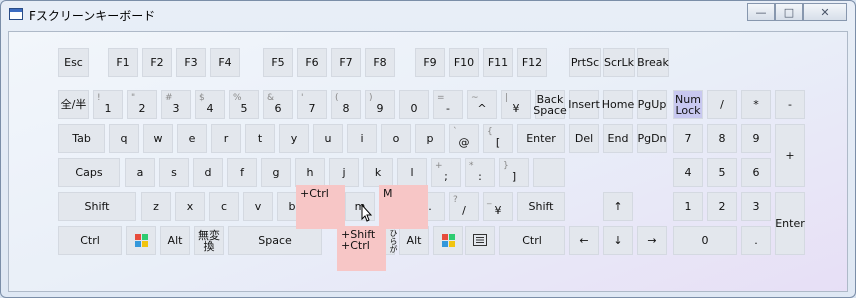 The image size is (856, 298). Describe the element at coordinates (688, 172) in the screenshot. I see `key-numpad-4: 4` at that location.